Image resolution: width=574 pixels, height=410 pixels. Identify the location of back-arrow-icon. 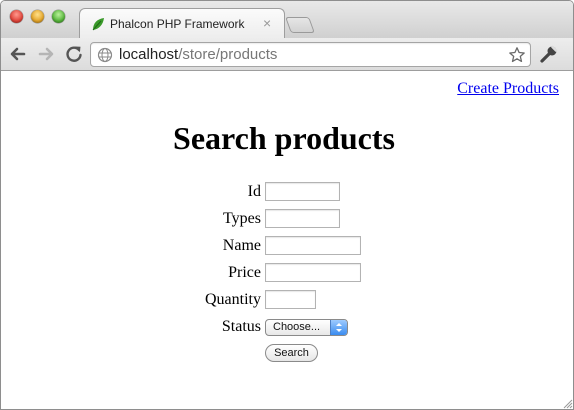
(18, 54).